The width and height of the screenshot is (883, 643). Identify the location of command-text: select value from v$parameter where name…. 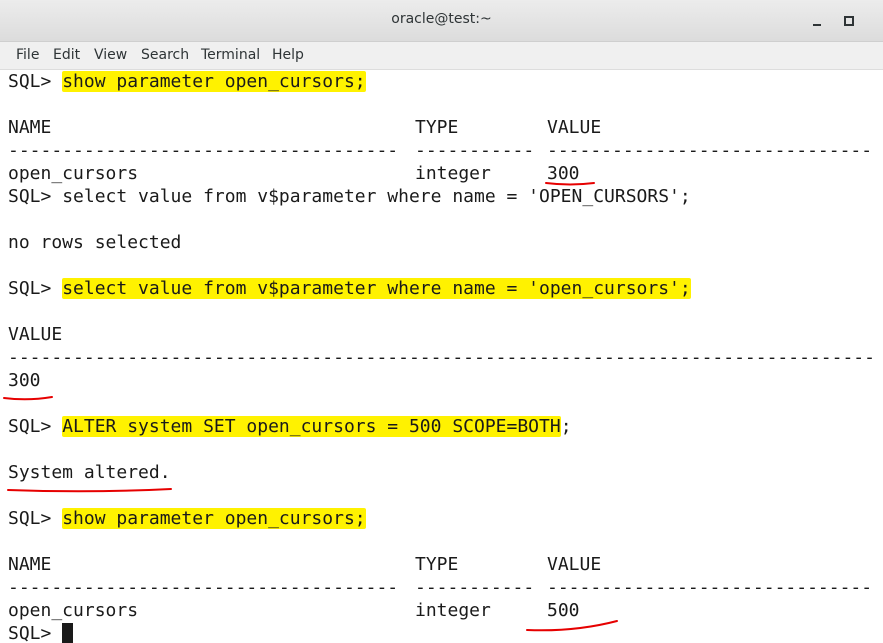
(376, 196).